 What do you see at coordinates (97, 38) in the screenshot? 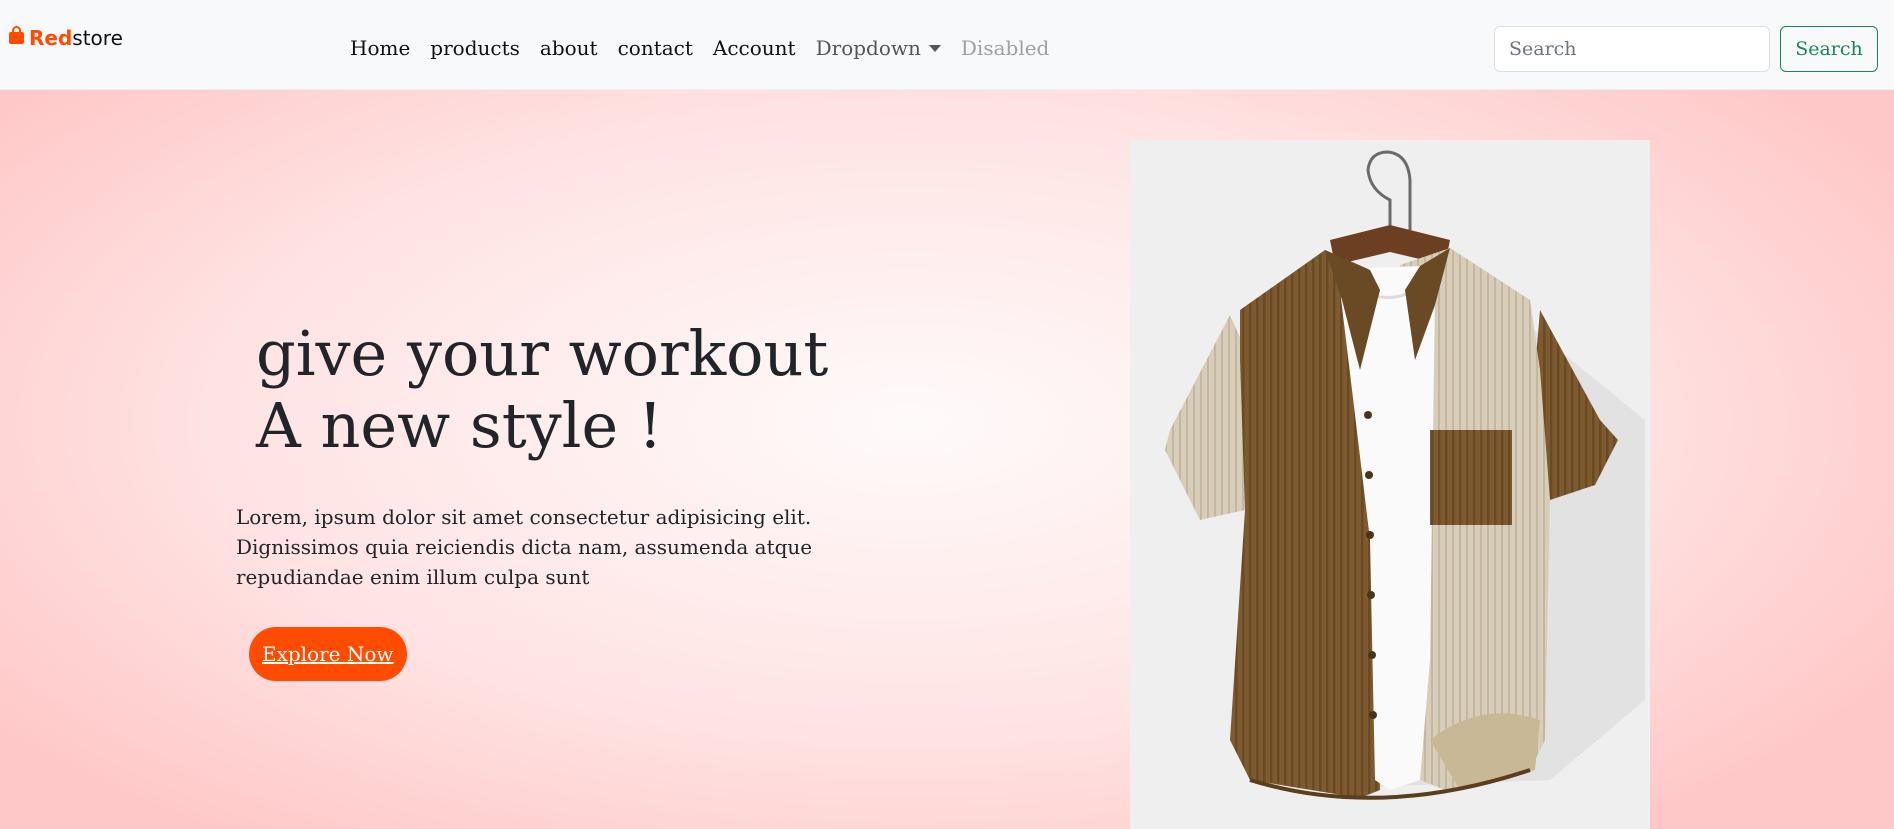
I see `brand-name-rest: store` at bounding box center [97, 38].